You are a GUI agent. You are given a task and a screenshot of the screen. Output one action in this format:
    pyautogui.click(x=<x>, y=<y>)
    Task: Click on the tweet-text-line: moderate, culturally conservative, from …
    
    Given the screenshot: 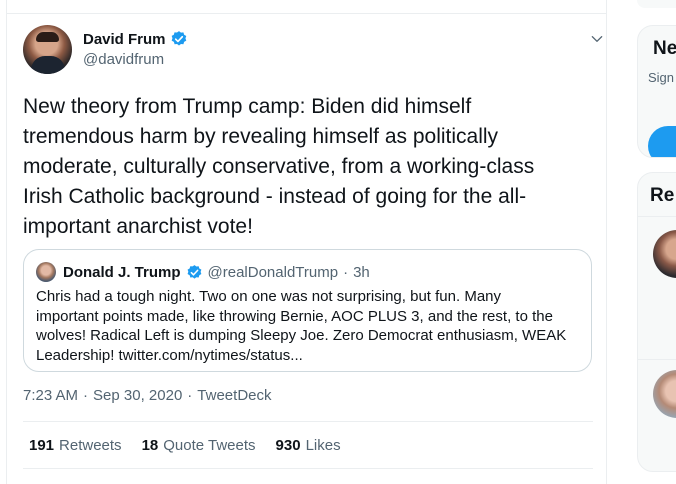 What is the action you would take?
    pyautogui.click(x=279, y=166)
    